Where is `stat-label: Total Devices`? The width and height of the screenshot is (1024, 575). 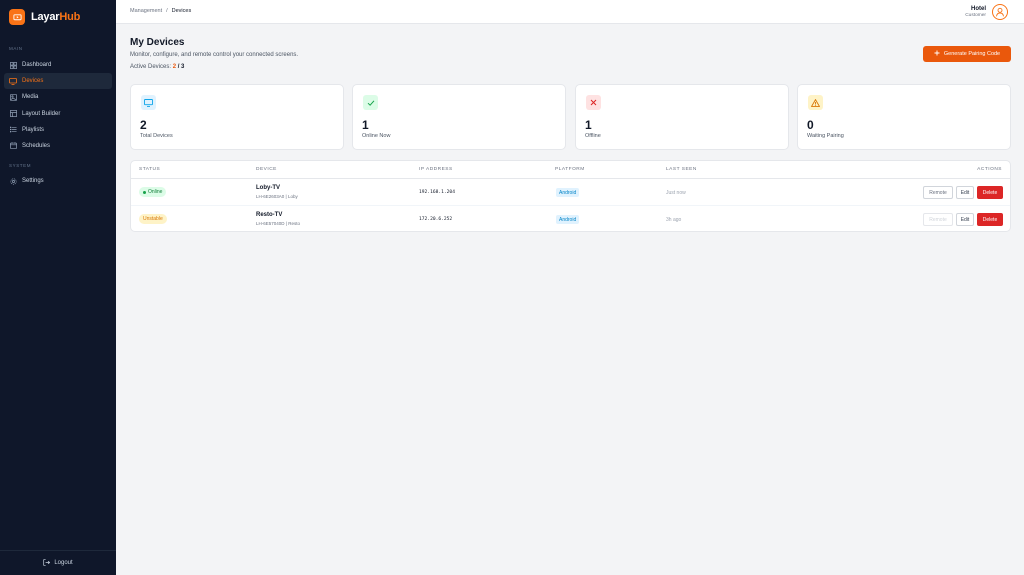
stat-label: Total Devices is located at coordinates (156, 136).